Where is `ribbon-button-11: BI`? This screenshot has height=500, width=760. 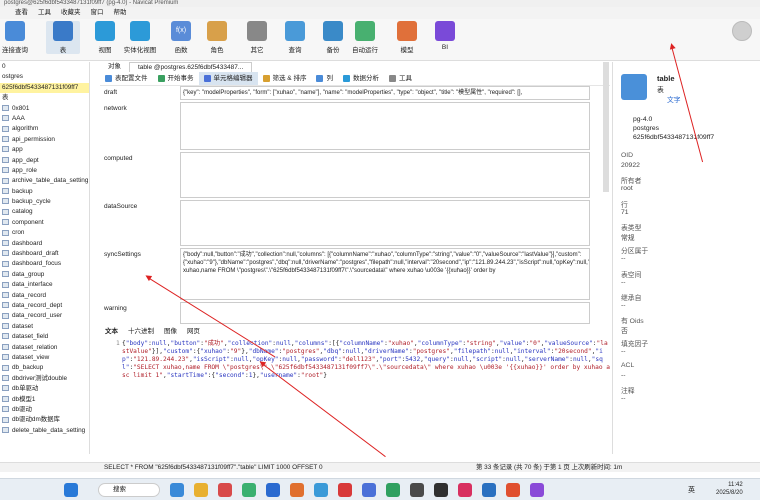
ribbon-button-11: BI is located at coordinates (445, 36).